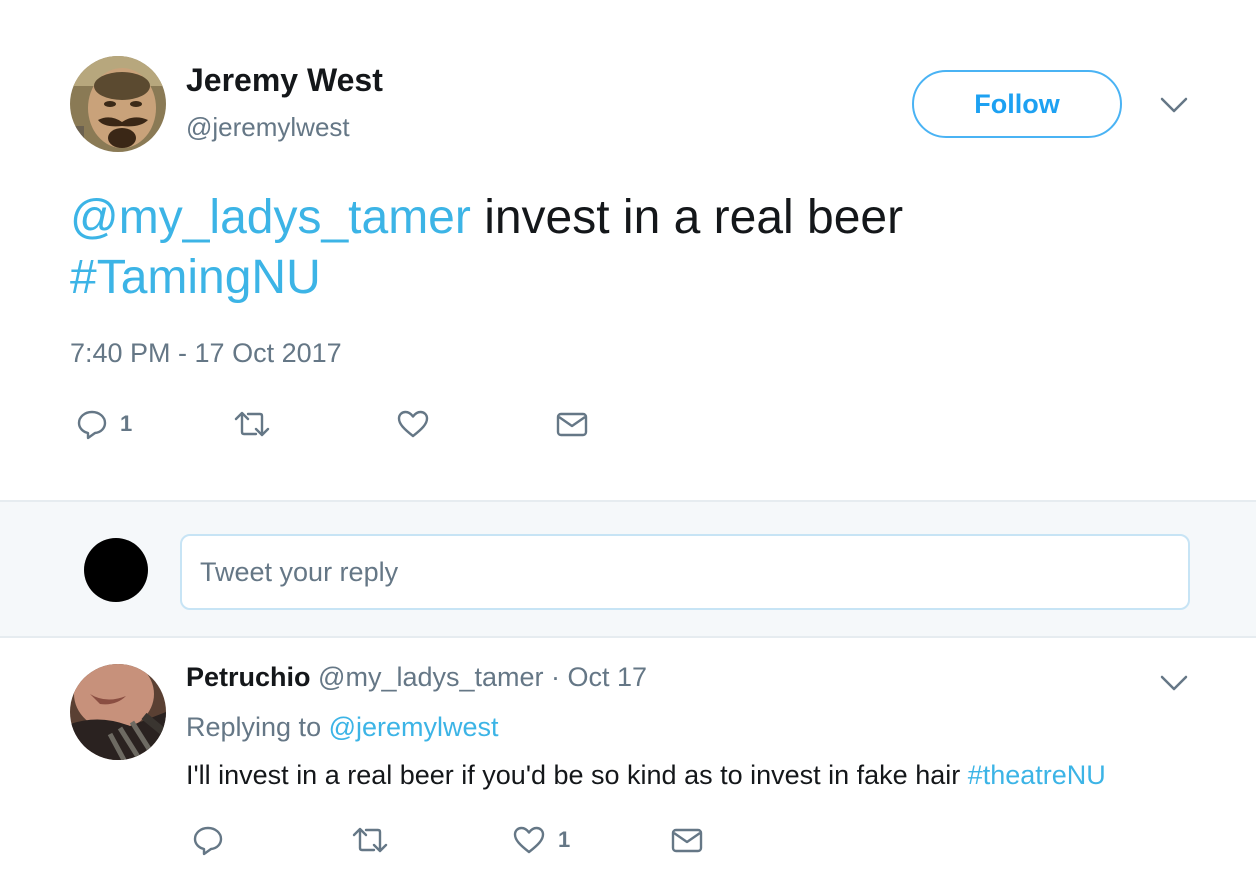 The width and height of the screenshot is (1256, 872). I want to click on reply-header: Petruchio @my_ladys_tamer · Oct 17, so click(416, 677).